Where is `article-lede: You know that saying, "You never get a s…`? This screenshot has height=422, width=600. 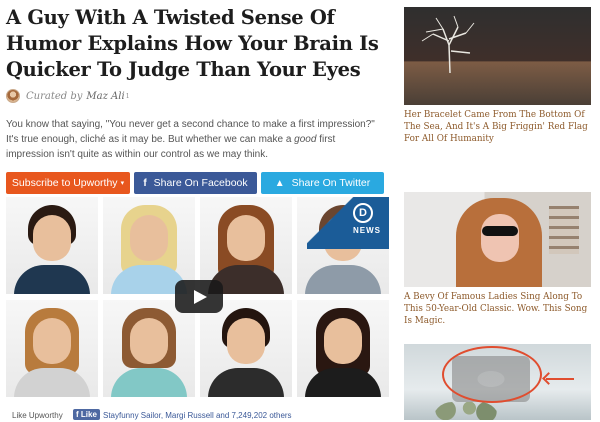
article-lede: You know that saying, "You never get a s… is located at coordinates (194, 139).